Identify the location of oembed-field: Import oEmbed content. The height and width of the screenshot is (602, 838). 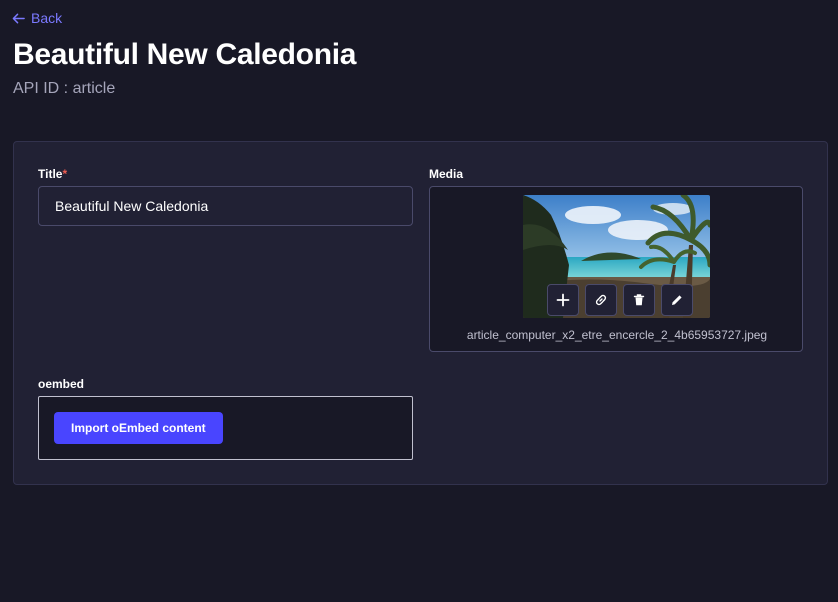
(225, 428).